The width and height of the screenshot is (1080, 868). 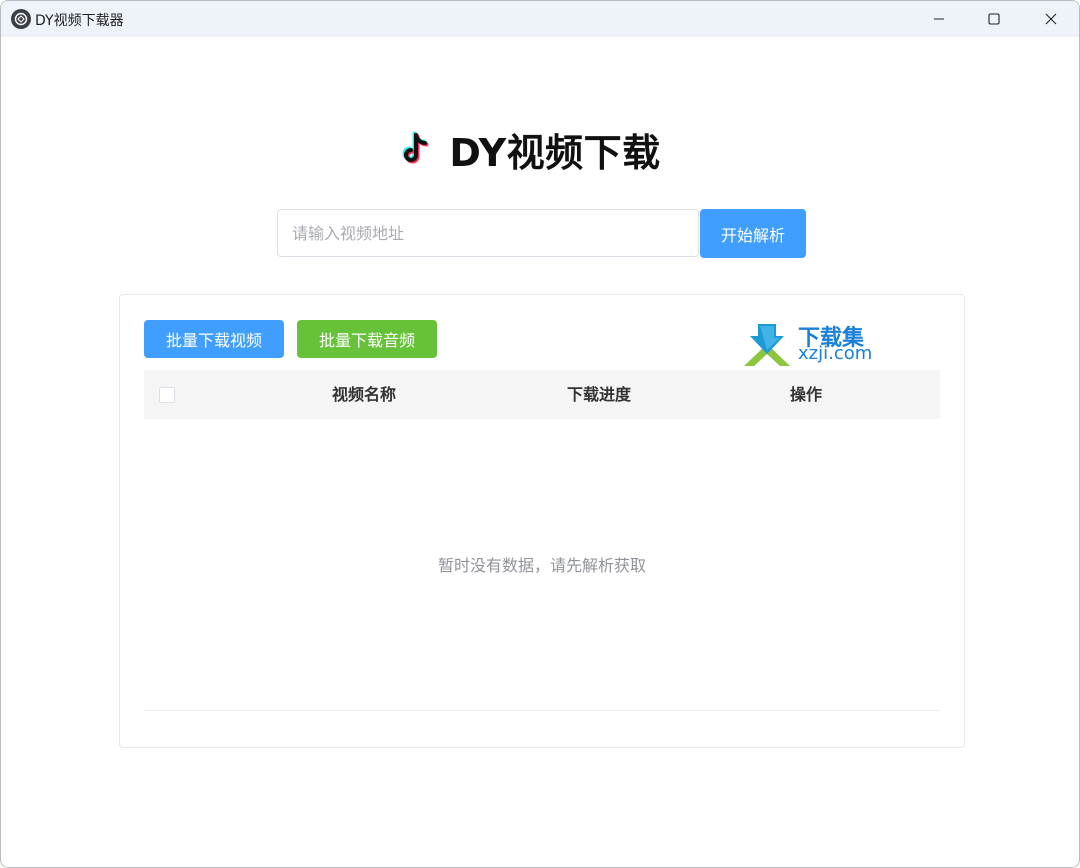 What do you see at coordinates (21, 19) in the screenshot?
I see `app-icon` at bounding box center [21, 19].